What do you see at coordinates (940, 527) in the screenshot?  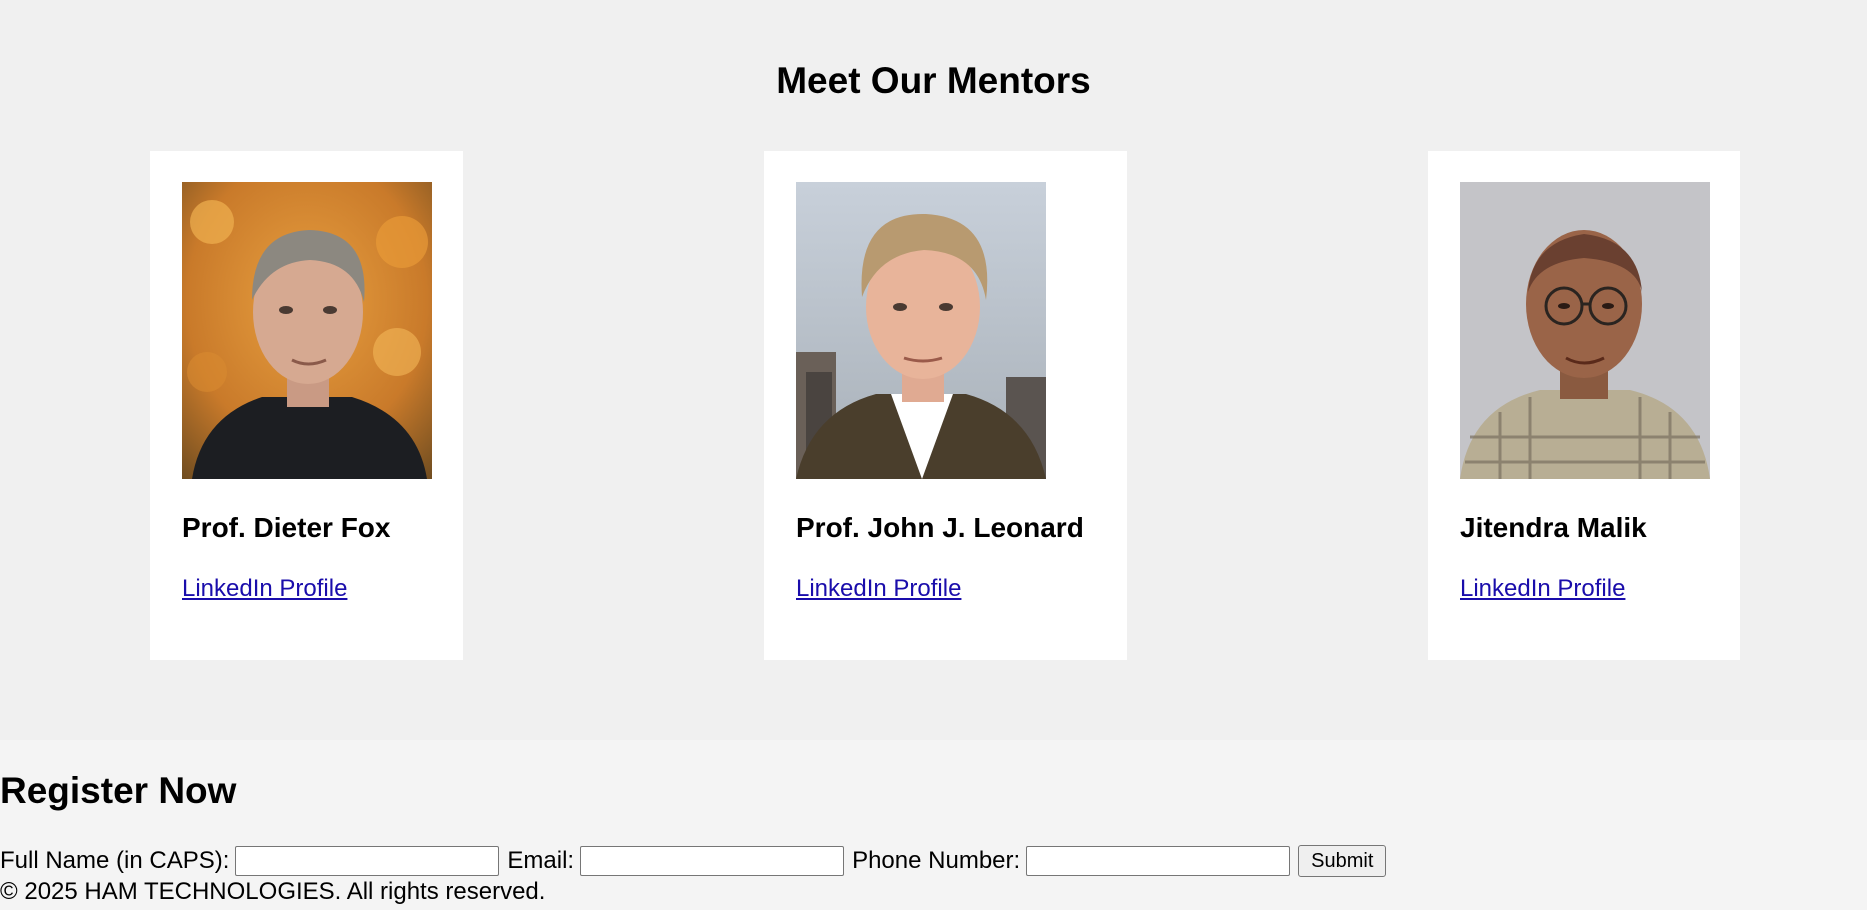 I see `mentor-name: Prof. John J. Leonard` at bounding box center [940, 527].